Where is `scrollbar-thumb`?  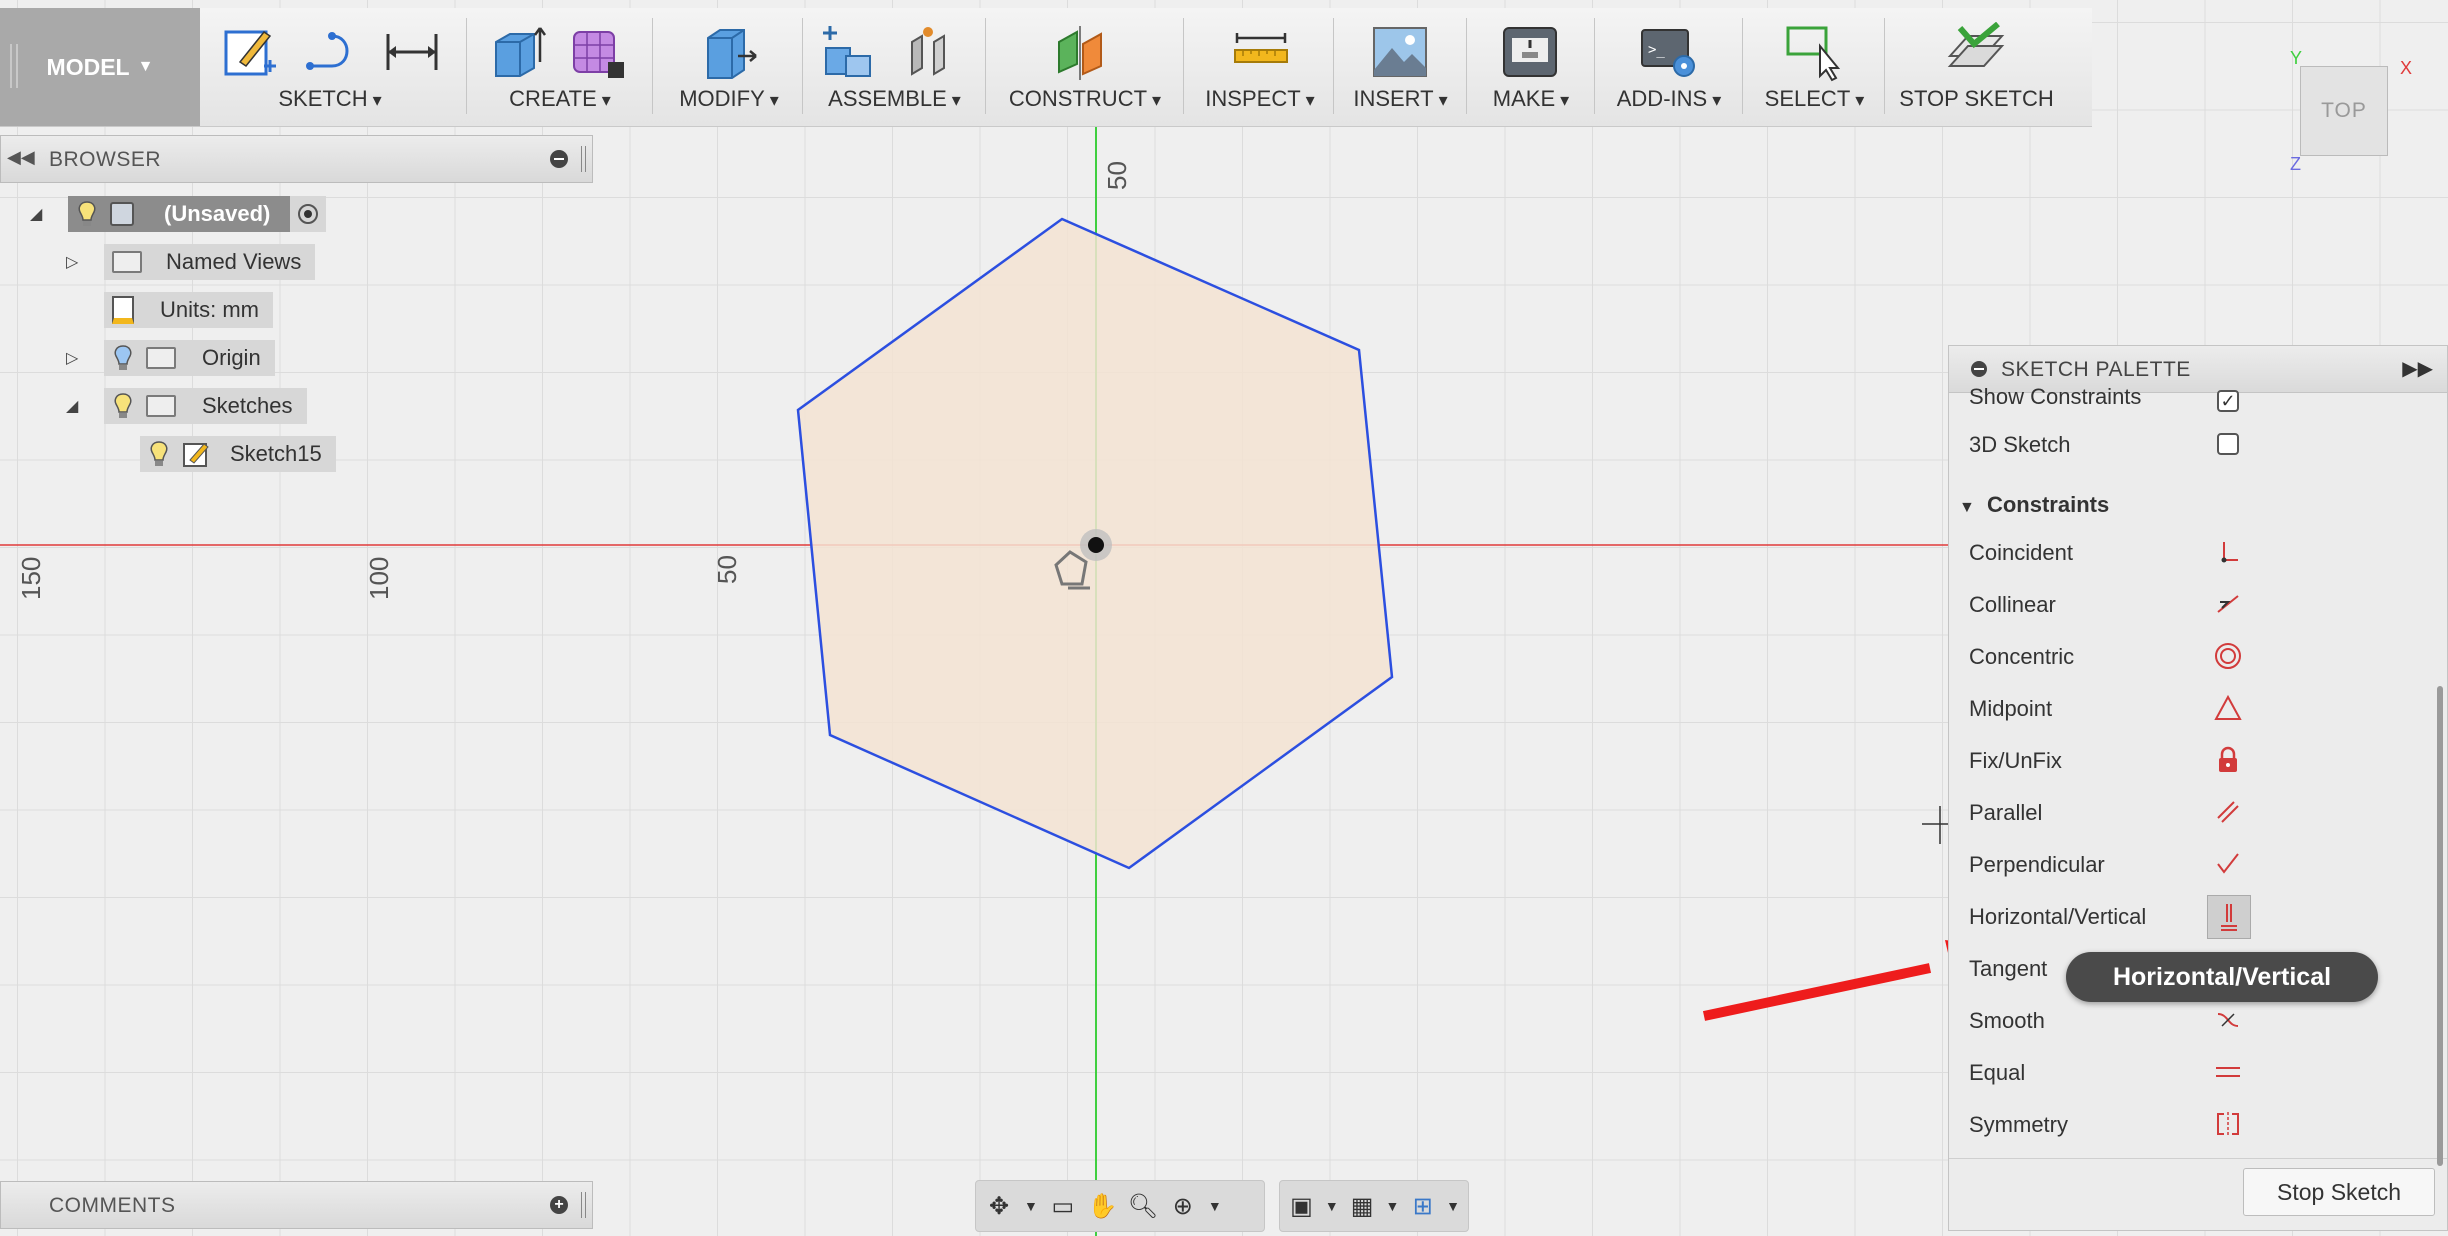 scrollbar-thumb is located at coordinates (2440, 926).